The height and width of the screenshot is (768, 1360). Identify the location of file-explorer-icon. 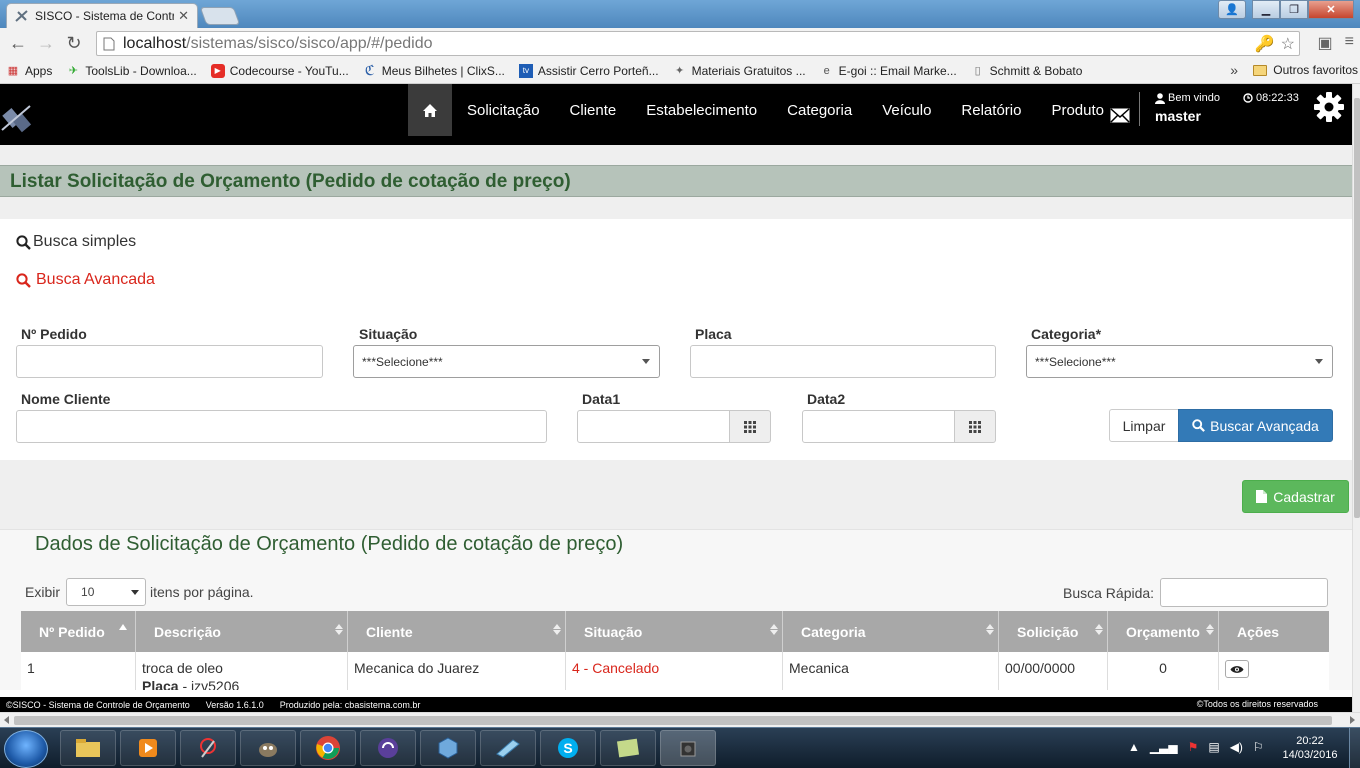
(88, 748).